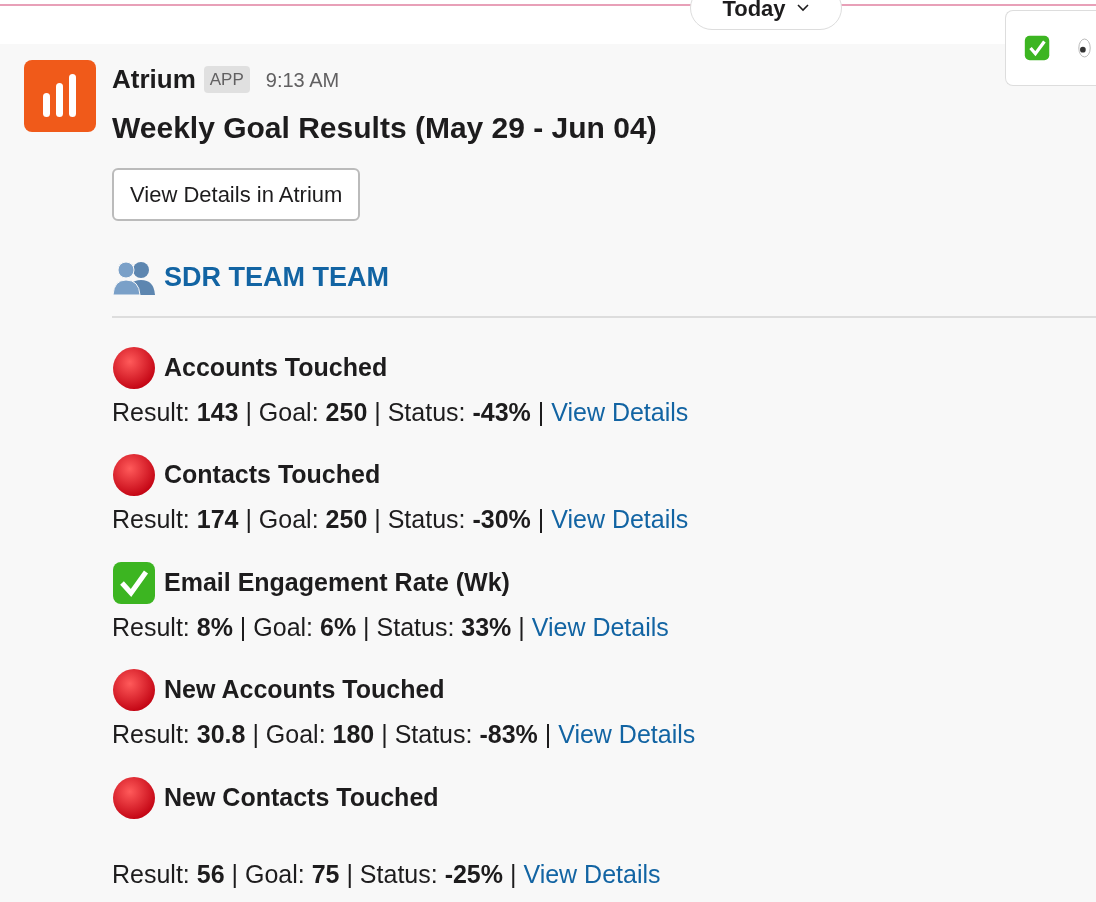 The width and height of the screenshot is (1096, 902). What do you see at coordinates (766, 15) in the screenshot?
I see `date-divider-button: Today` at bounding box center [766, 15].